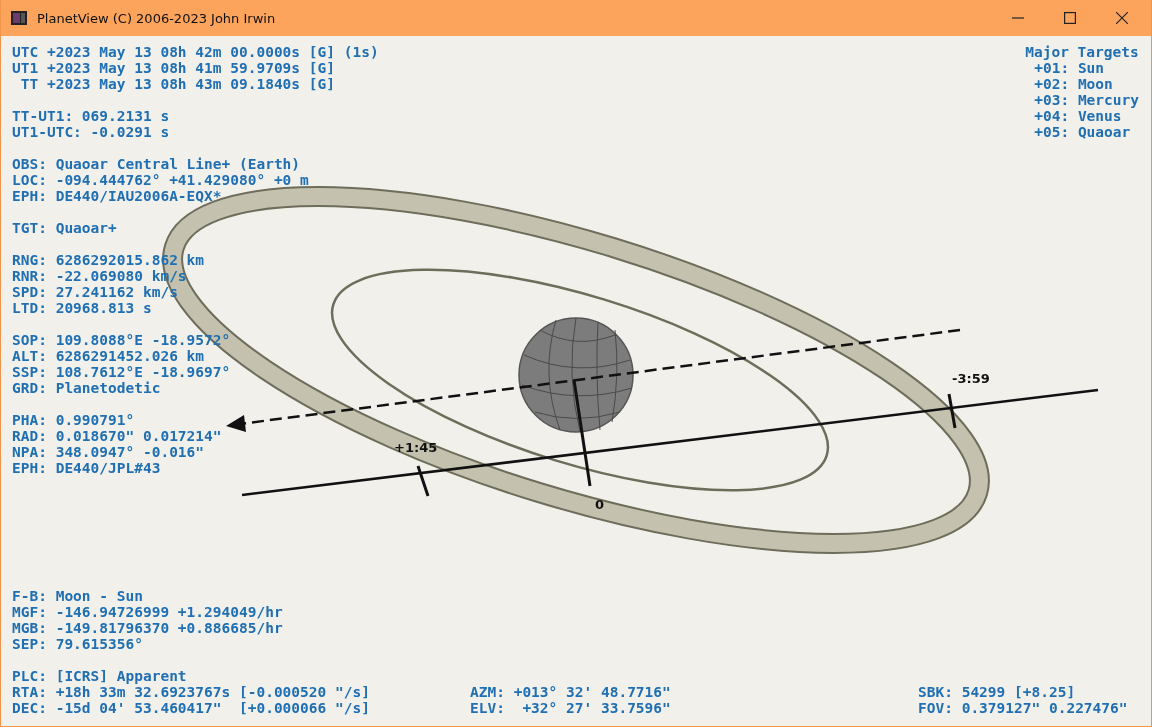 The height and width of the screenshot is (727, 1152). I want to click on target-item: +01: Sun, so click(1069, 68).